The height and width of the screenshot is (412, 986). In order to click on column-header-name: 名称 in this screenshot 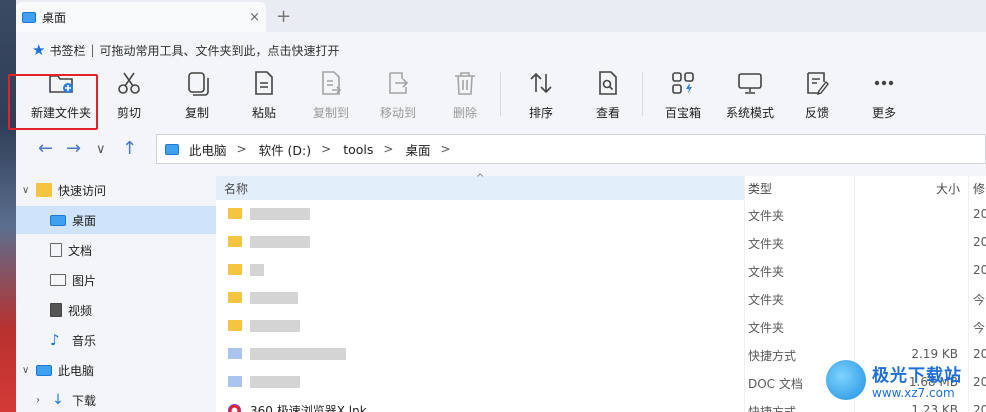, I will do `click(236, 188)`.